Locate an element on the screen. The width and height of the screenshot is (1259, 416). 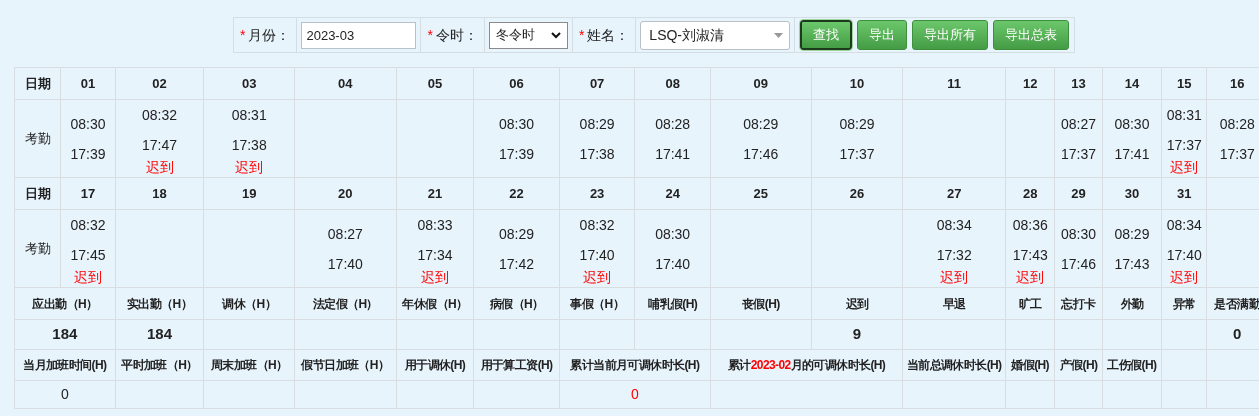
column-header: 实出勤（H） is located at coordinates (160, 303).